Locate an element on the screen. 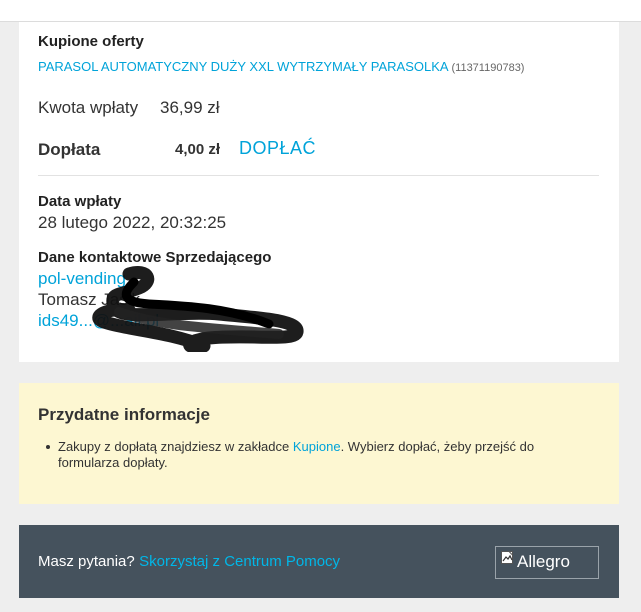  broken-image-icon is located at coordinates (507, 557).